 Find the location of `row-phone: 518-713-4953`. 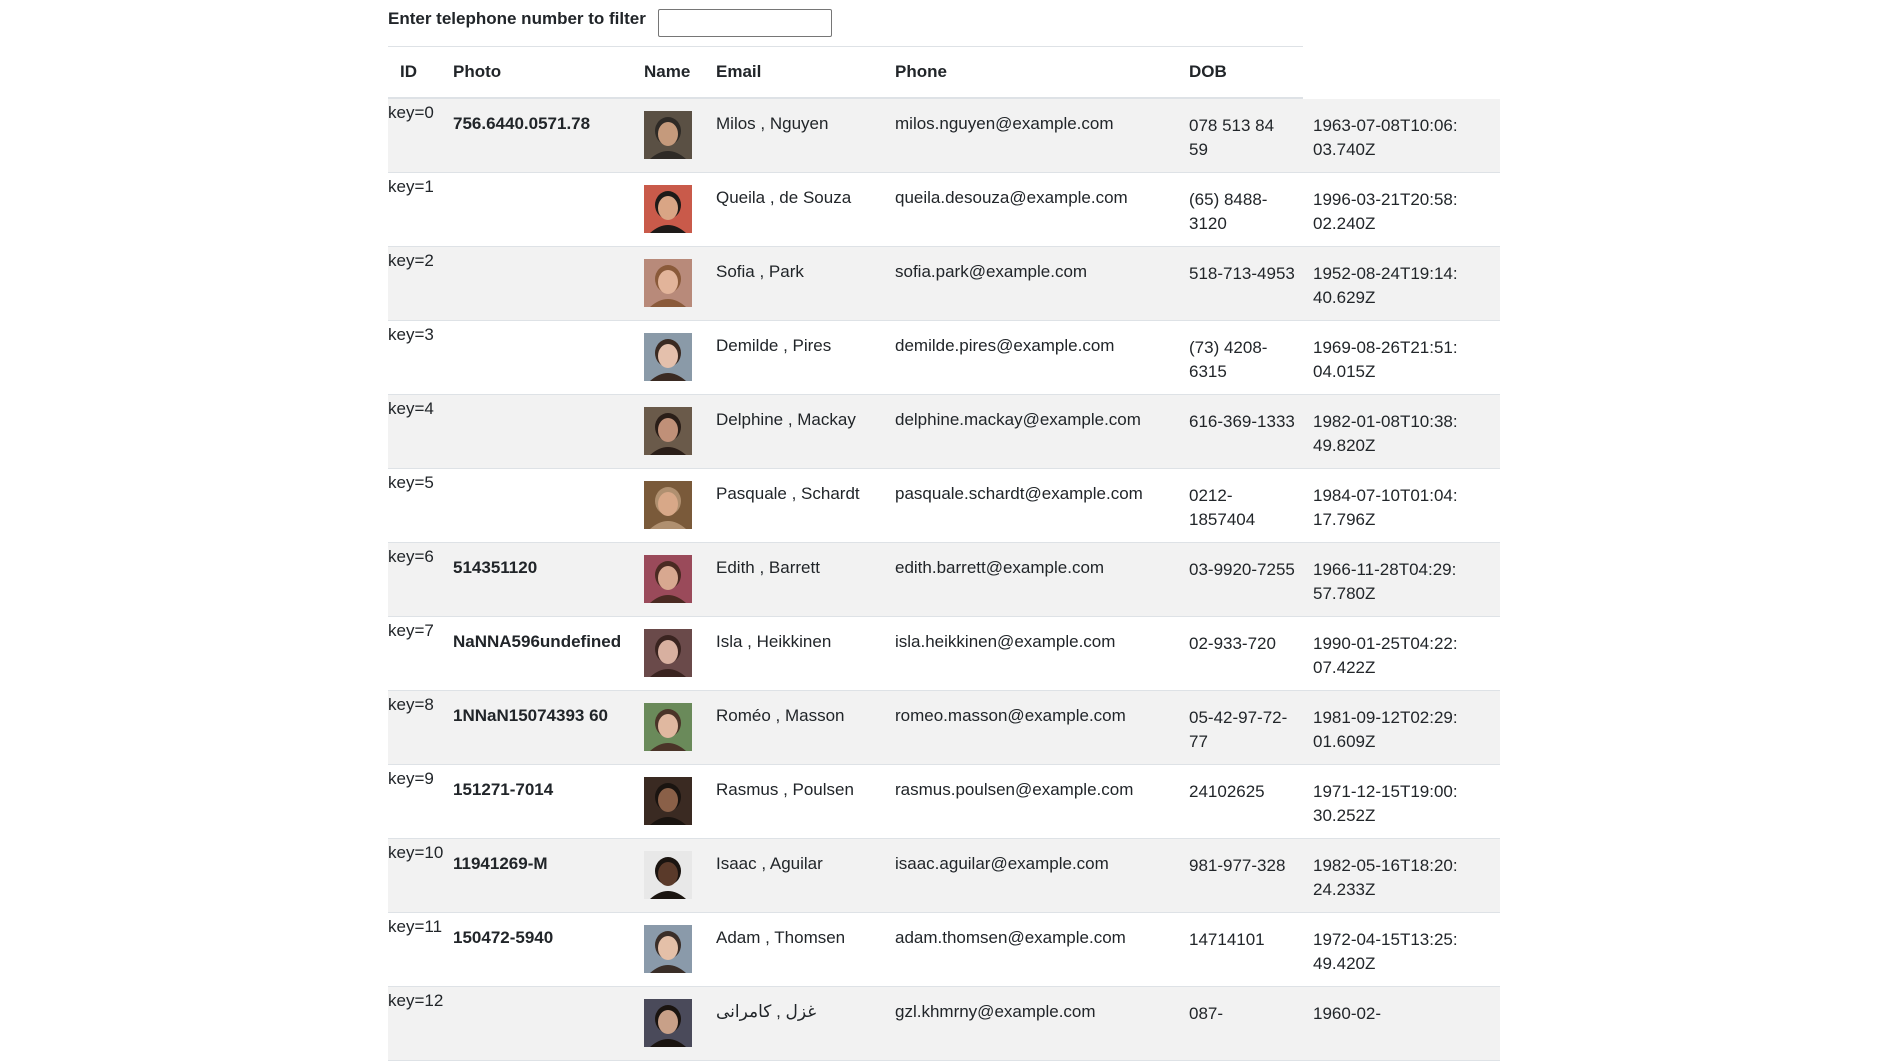

row-phone: 518-713-4953 is located at coordinates (1242, 273).